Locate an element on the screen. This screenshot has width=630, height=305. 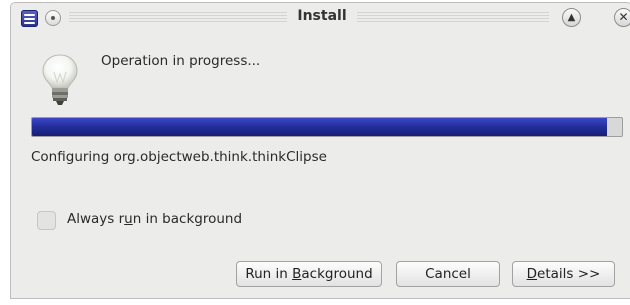
chevron-up-icon: ▲ is located at coordinates (571, 17).